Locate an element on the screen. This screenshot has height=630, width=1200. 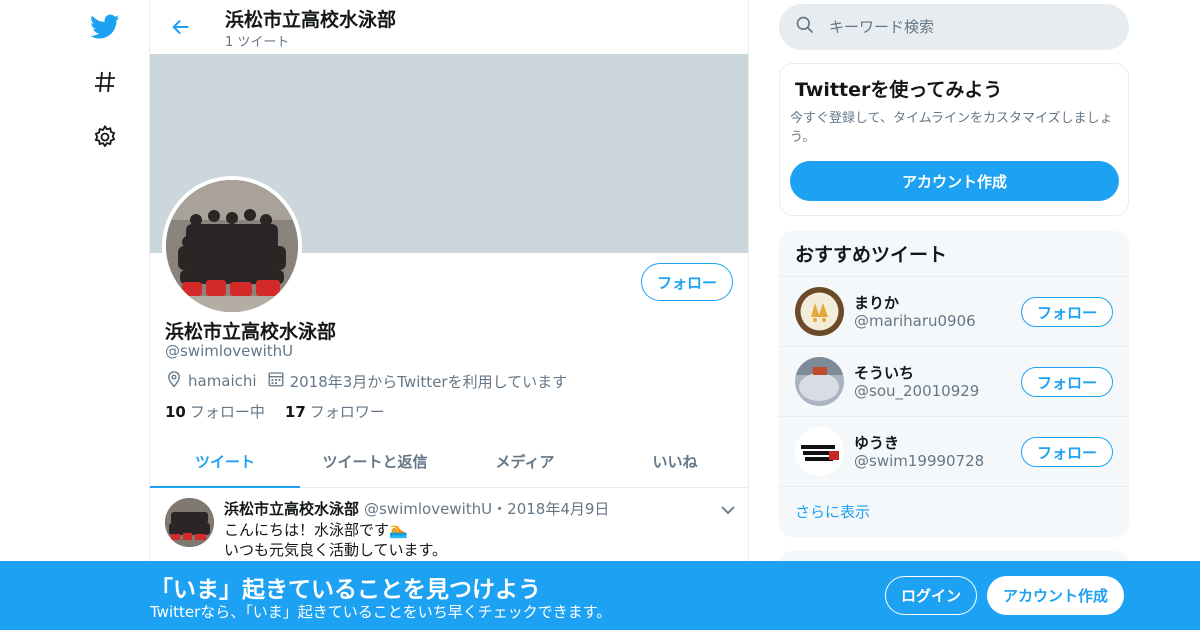
tweet-header: 浜松市立高校水泳部 @swimlovewithU ・ 2018年4月9日 is located at coordinates (416, 508).